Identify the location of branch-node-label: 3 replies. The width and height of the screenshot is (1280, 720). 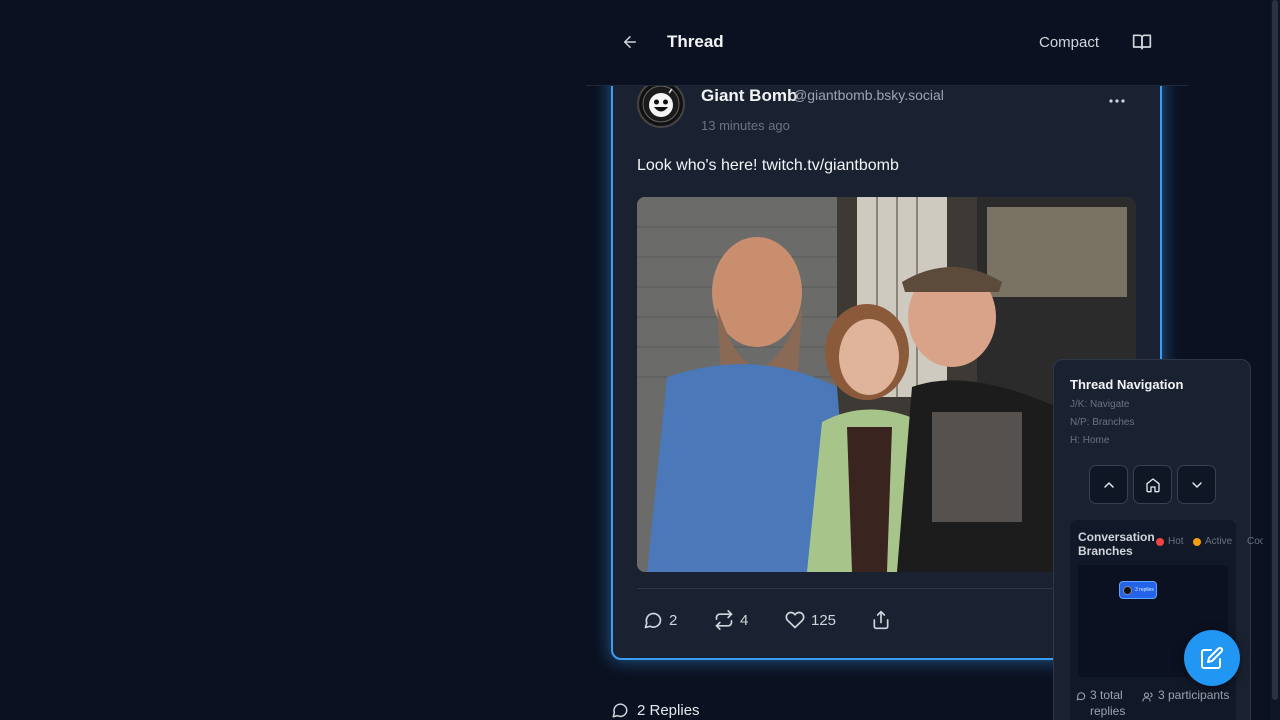
(1144, 590).